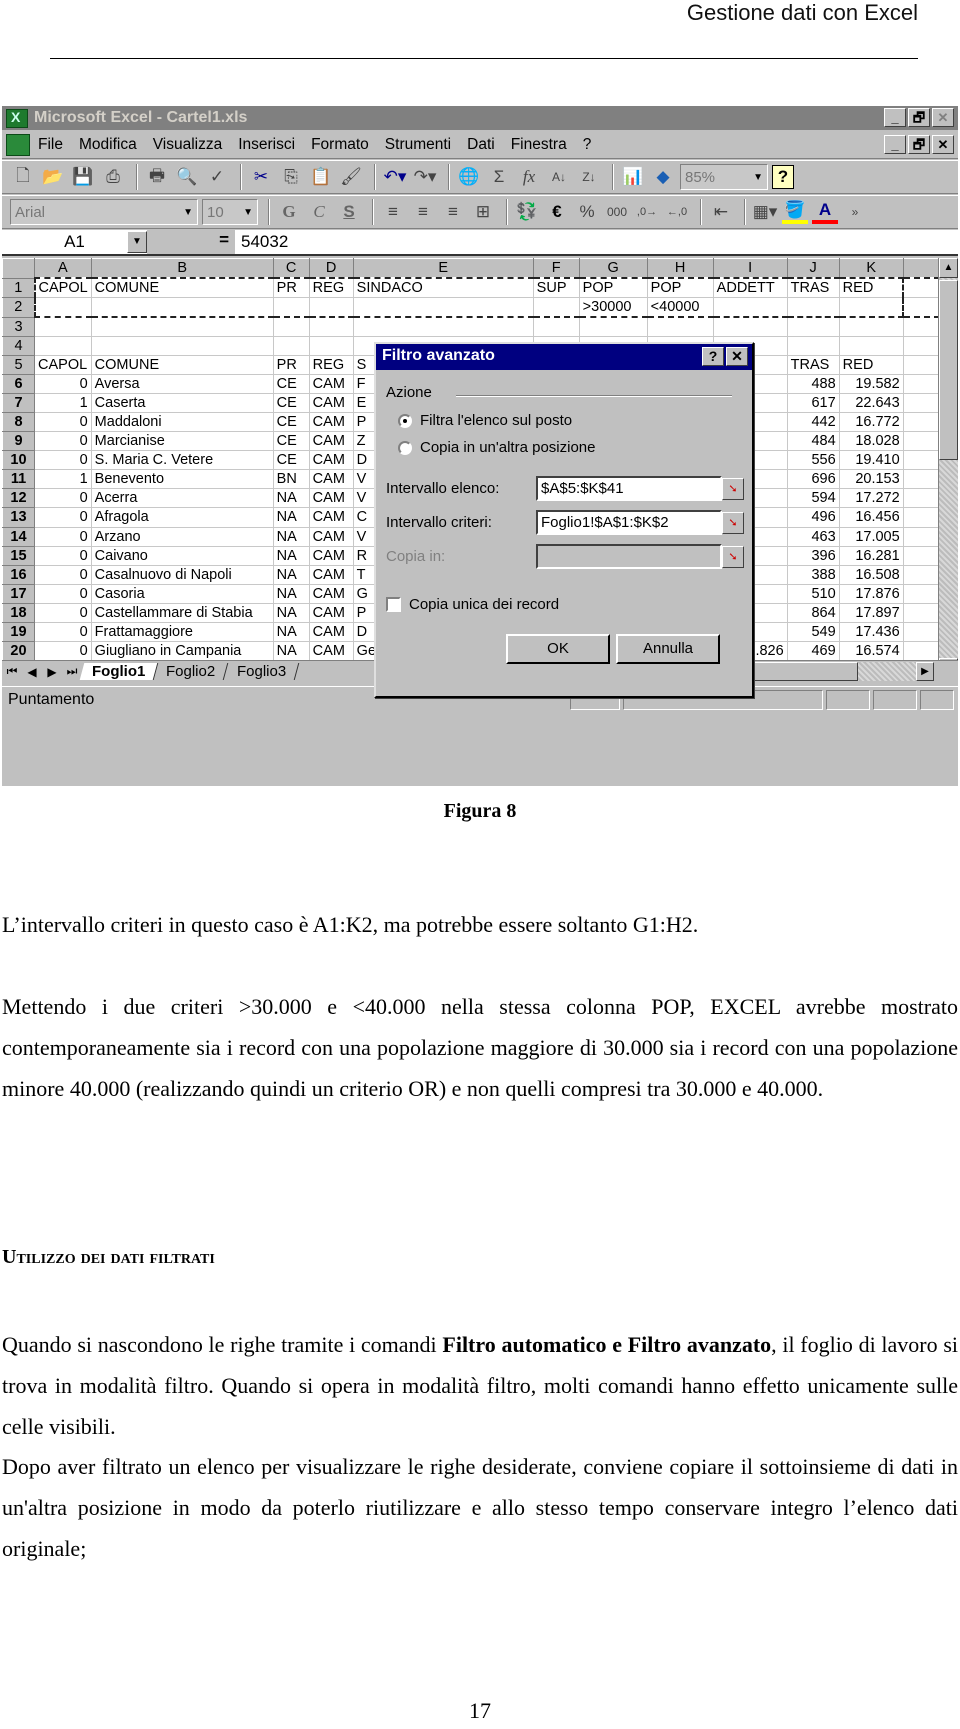  What do you see at coordinates (18, 307) in the screenshot?
I see `row-header: 2` at bounding box center [18, 307].